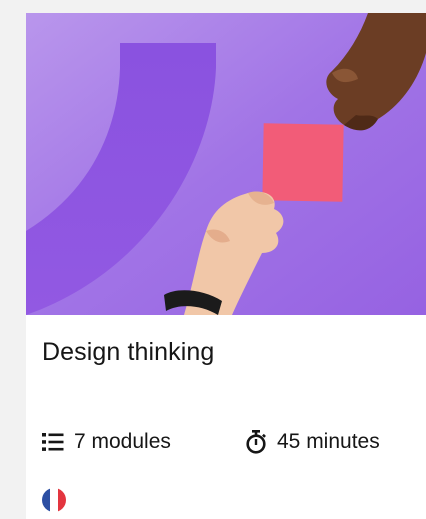  Describe the element at coordinates (54, 500) in the screenshot. I see `france-flag-icon` at that location.